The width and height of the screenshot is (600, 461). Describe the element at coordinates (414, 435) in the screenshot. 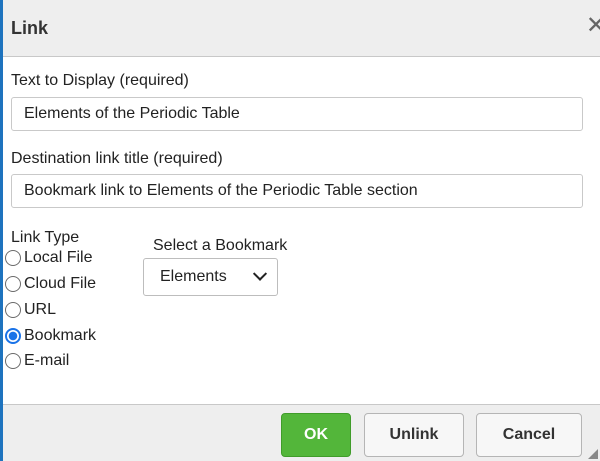

I see `unlink-button: Unlink` at that location.